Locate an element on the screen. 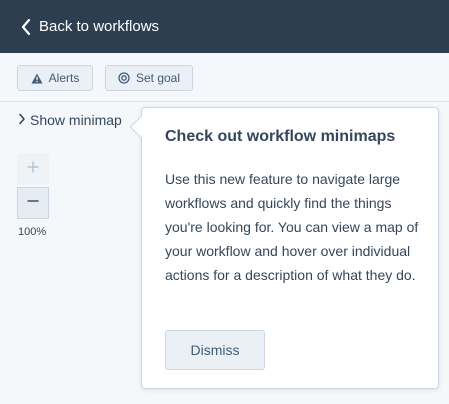 This screenshot has width=449, height=404. set-goal-button-label: Set goal is located at coordinates (158, 78).